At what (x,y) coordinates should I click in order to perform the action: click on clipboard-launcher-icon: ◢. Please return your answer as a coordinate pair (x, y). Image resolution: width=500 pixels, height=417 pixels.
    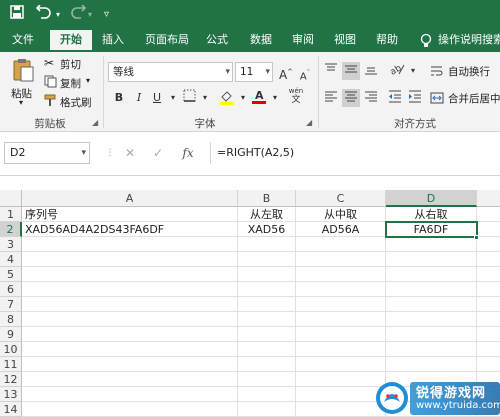
    Looking at the image, I should click on (95, 122).